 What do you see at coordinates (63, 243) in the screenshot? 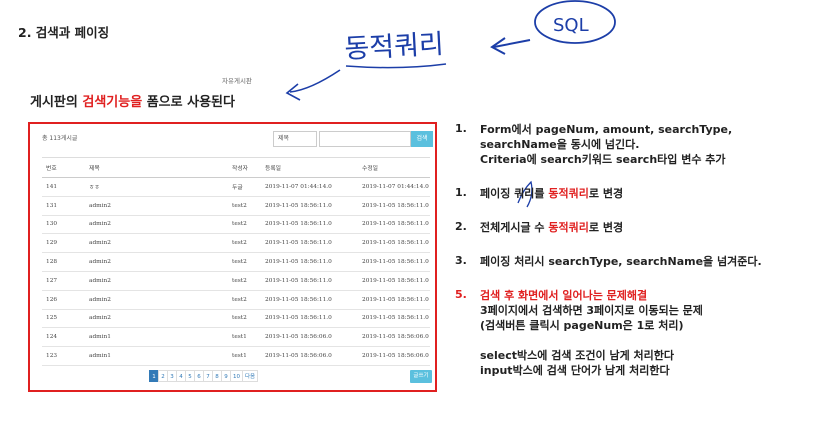
I see `table-cell: 129` at bounding box center [63, 243].